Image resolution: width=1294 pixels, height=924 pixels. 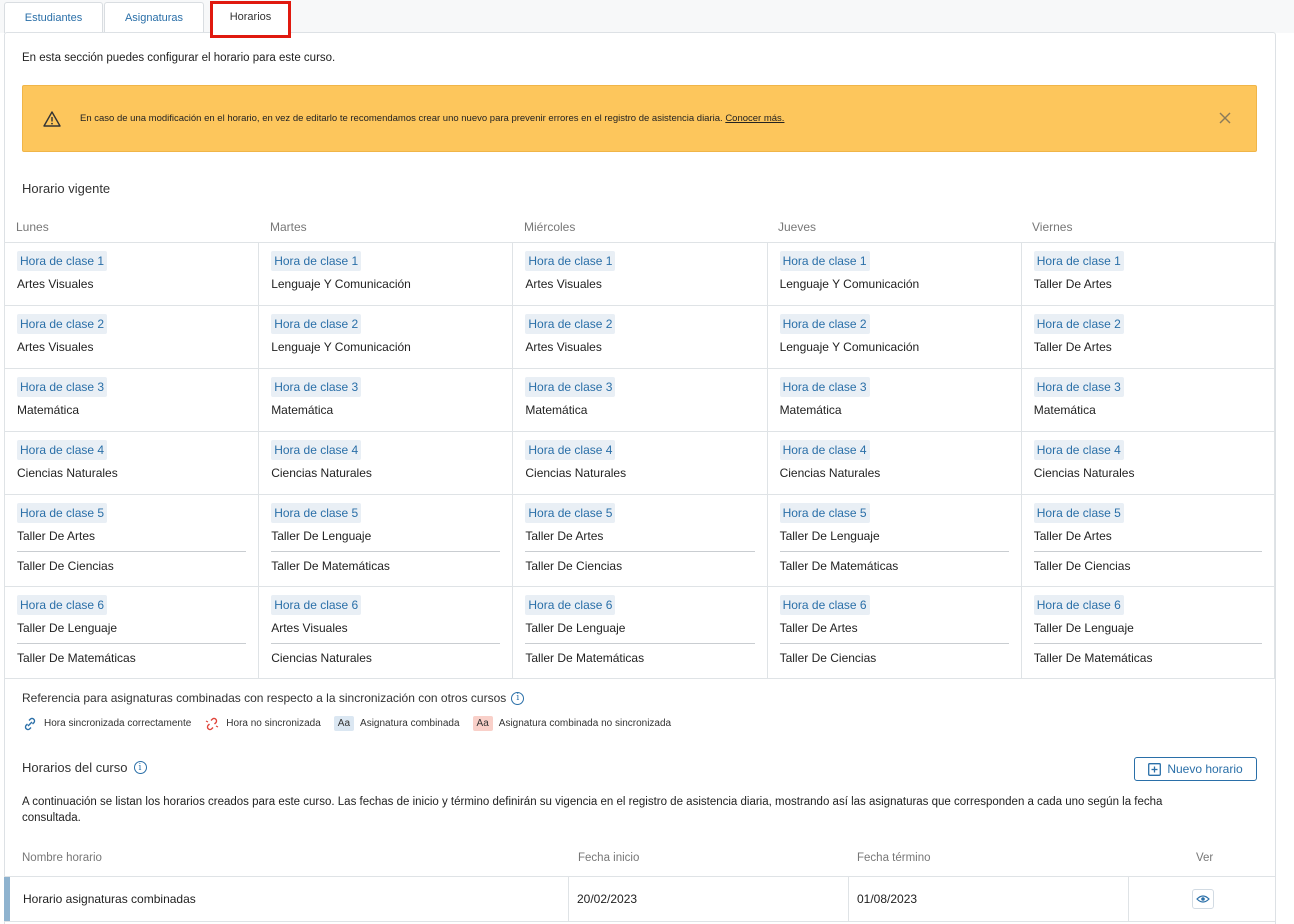 I want to click on schedule-cell-viernes: Hora de clase 2 Taller De Artes, so click(x=1147, y=337).